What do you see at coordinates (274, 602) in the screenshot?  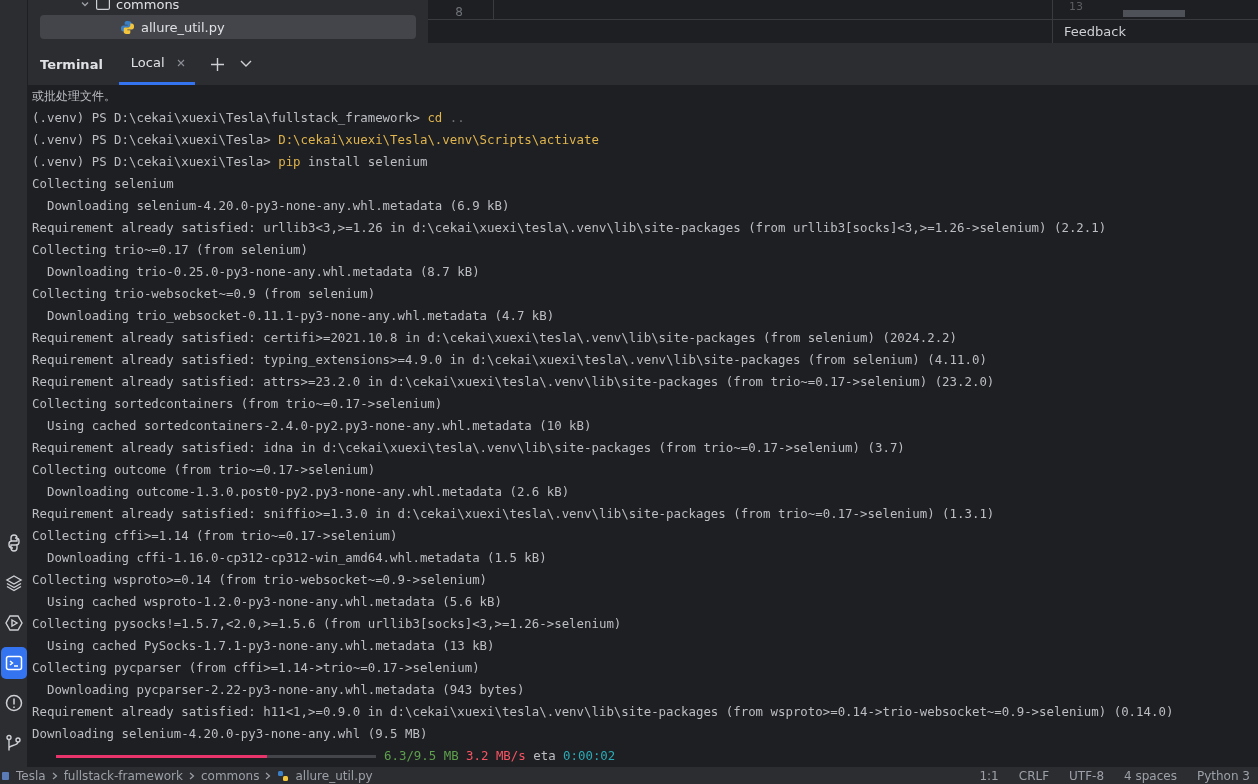 I see `terminal-line: Using cached wsproto-1.2.0-py3-none-any.whl.metadata (5.6 kB)` at bounding box center [274, 602].